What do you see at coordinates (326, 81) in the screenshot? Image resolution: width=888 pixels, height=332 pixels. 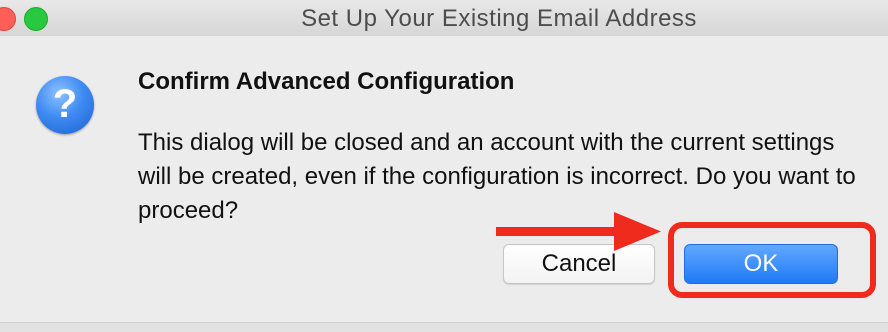 I see `dialog-heading: Confirm Advanced Configuration` at bounding box center [326, 81].